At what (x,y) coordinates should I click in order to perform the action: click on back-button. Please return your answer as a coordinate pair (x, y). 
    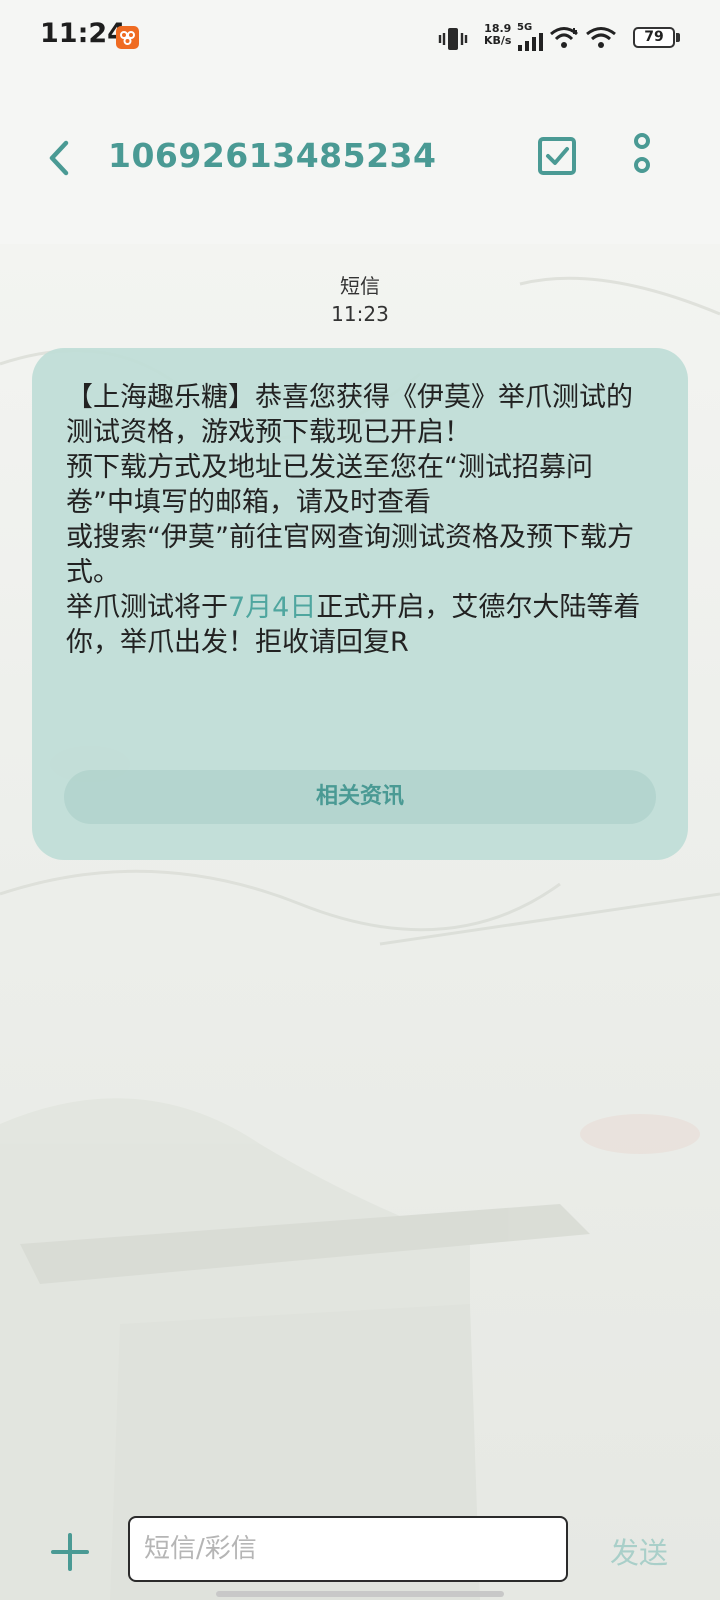
    Looking at the image, I should click on (60, 158).